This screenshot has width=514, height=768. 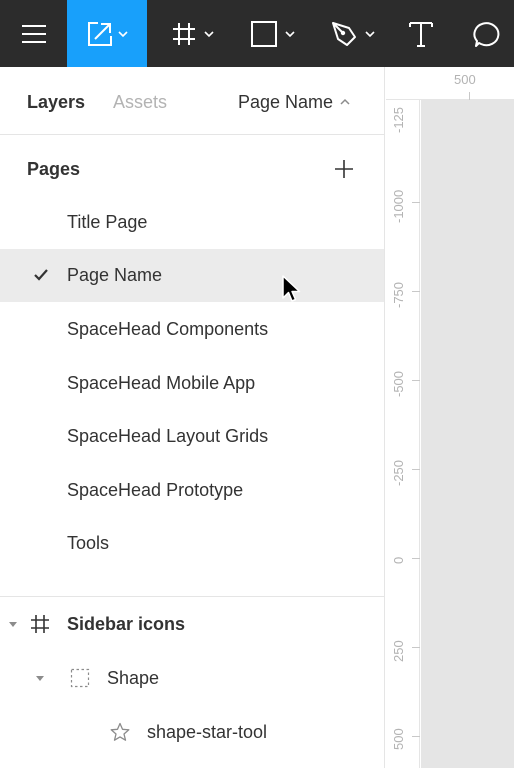 I want to click on text-tool-icon, so click(x=421, y=34).